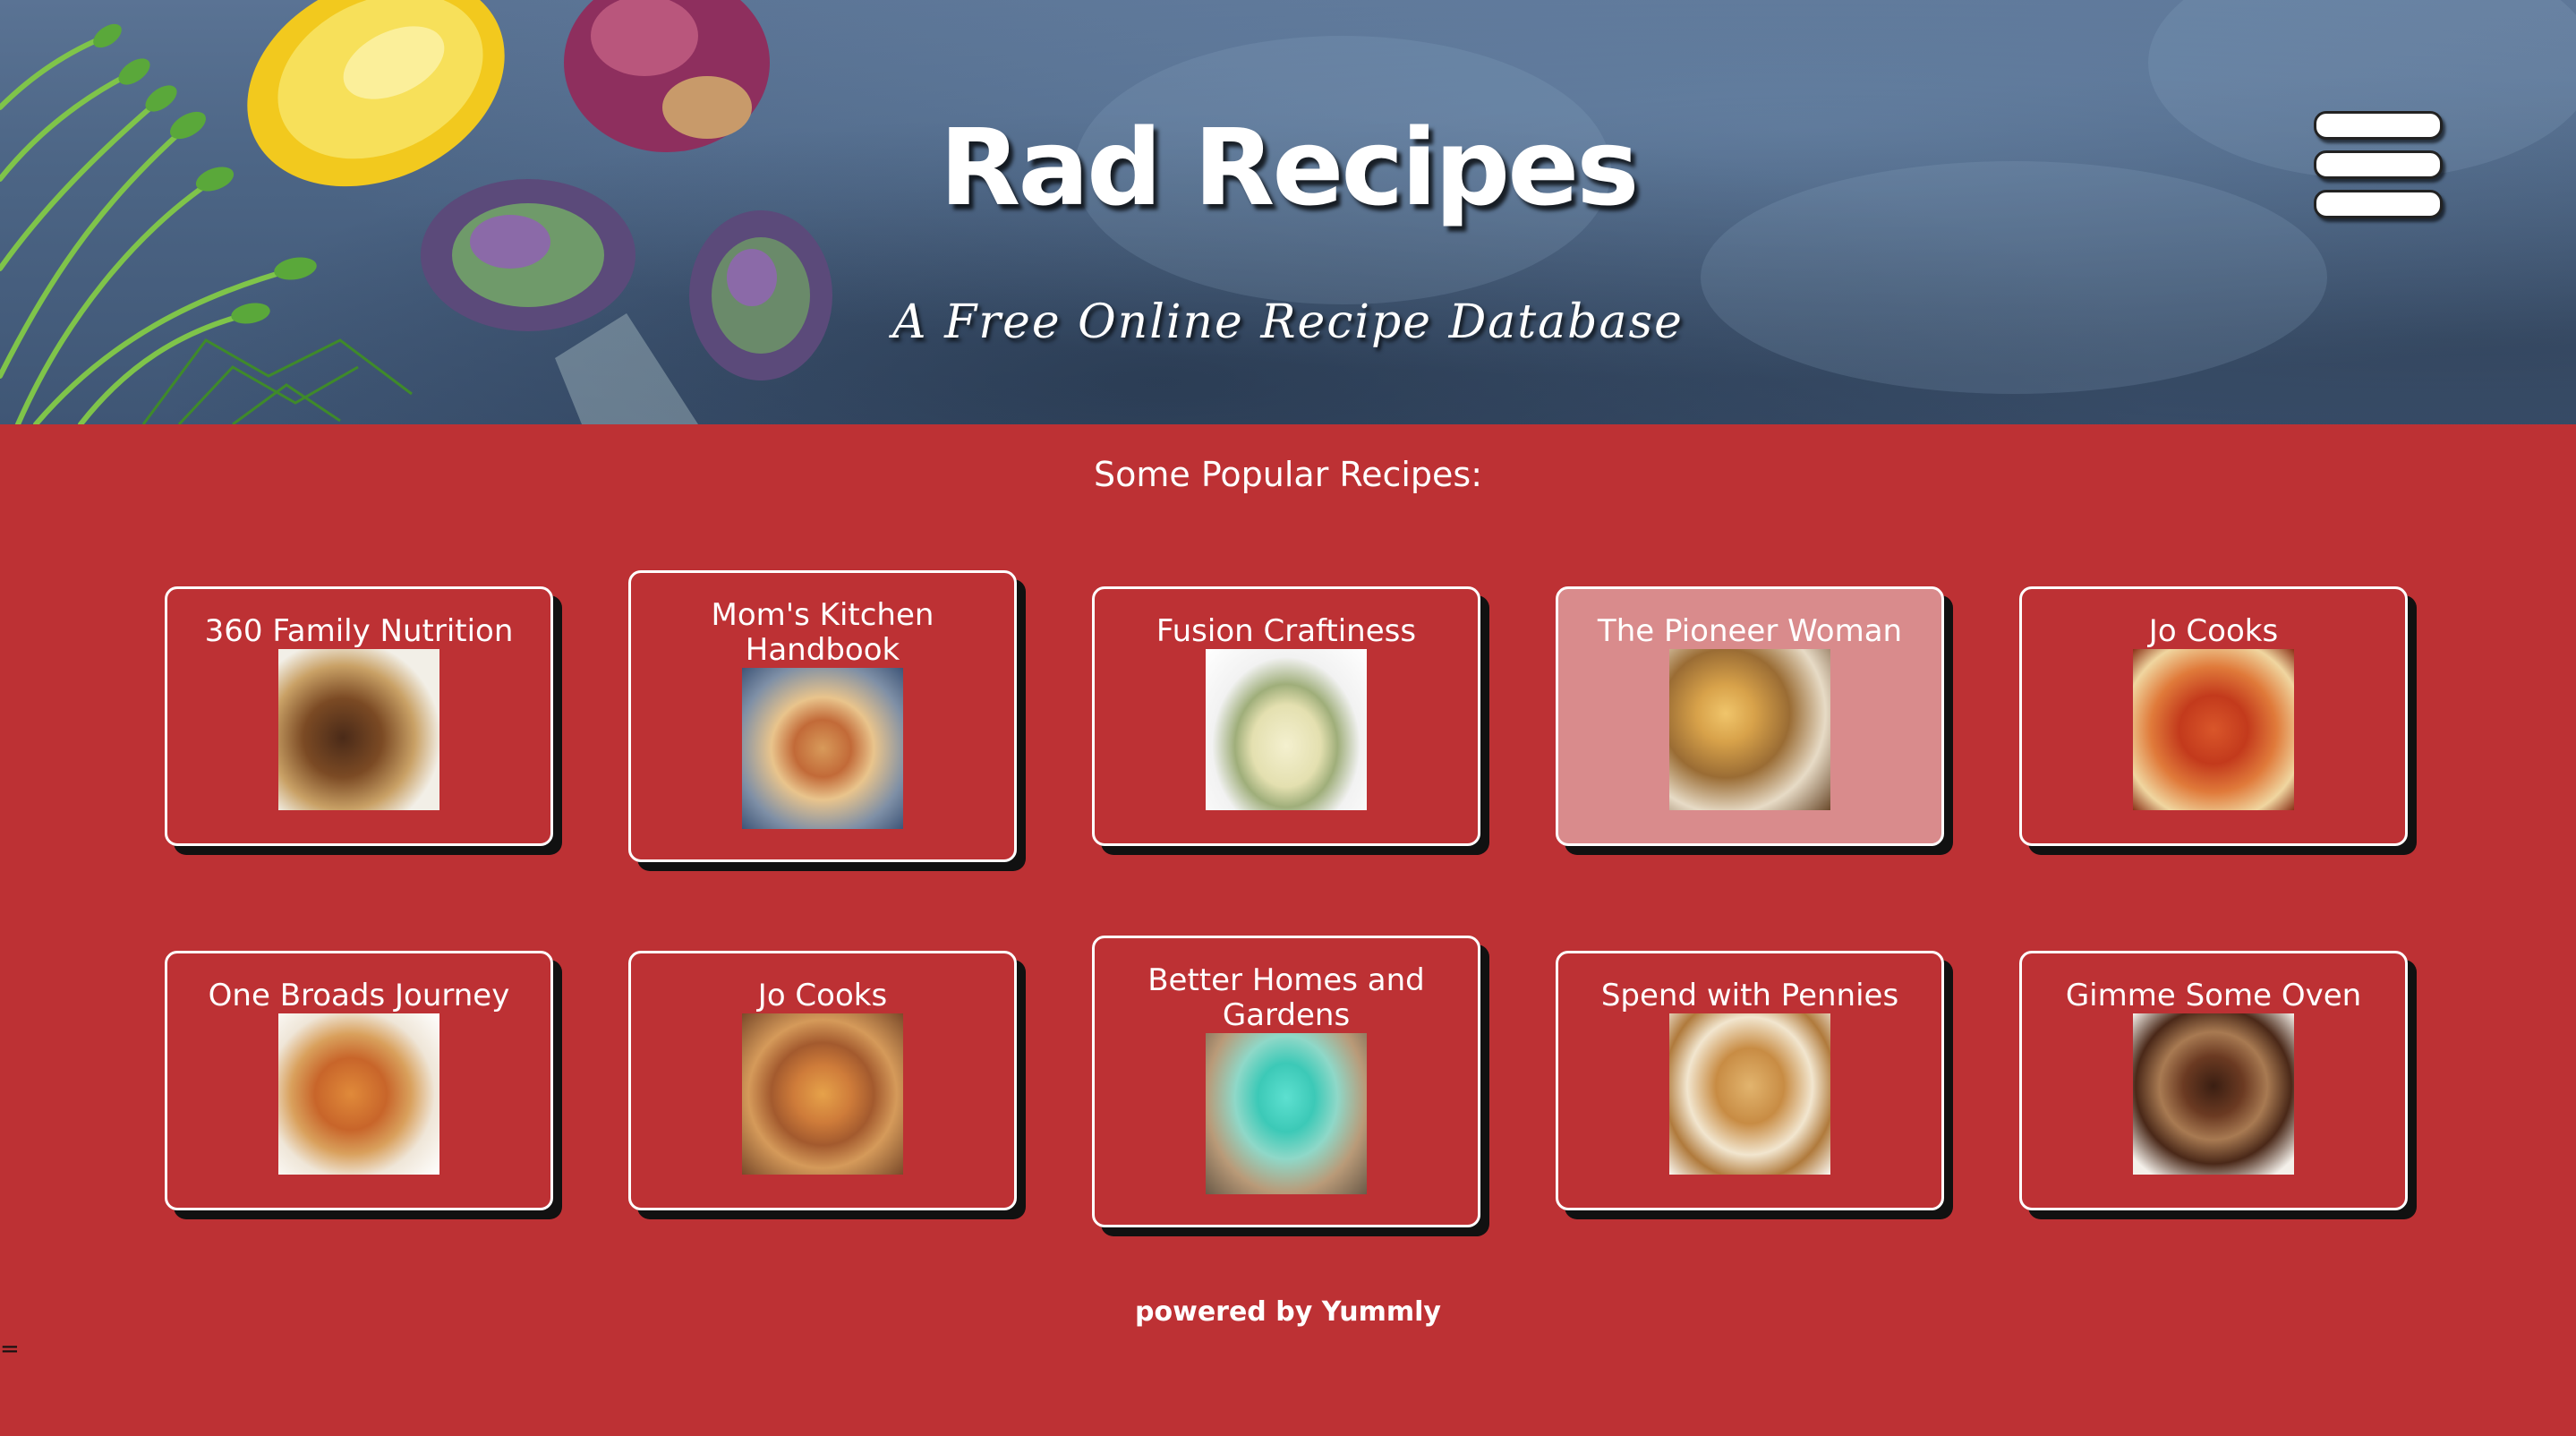 The height and width of the screenshot is (1436, 2576). I want to click on recipe-card: 360 Family Nutrition, so click(359, 716).